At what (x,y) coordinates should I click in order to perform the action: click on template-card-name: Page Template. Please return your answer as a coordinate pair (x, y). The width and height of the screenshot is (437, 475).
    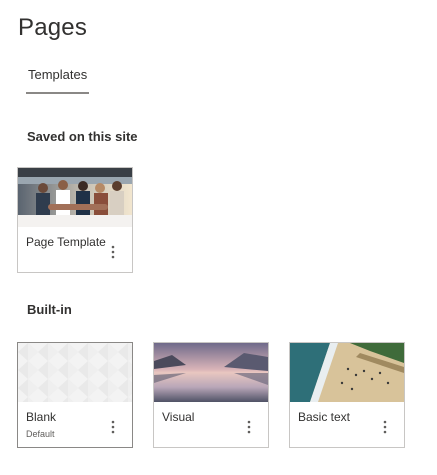
    Looking at the image, I should click on (66, 242).